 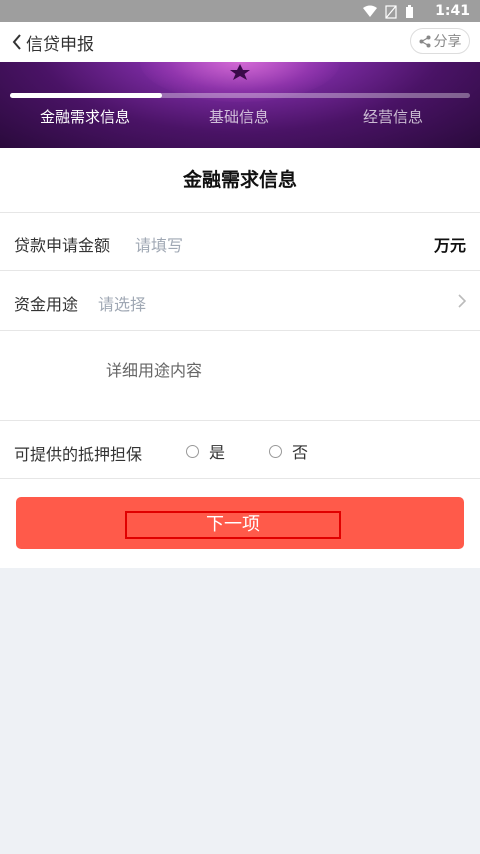 I want to click on loan-amount-label: 贷款申请金额, so click(x=62, y=245).